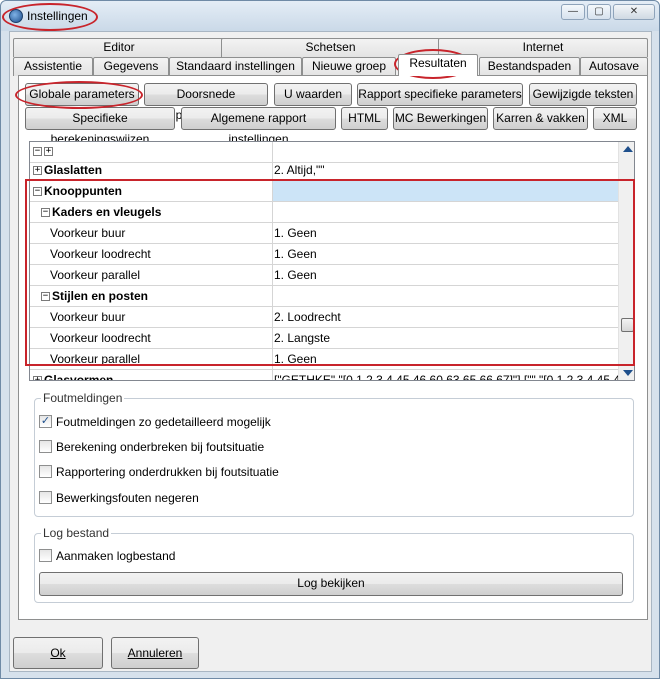 This screenshot has height=679, width=660. What do you see at coordinates (100, 126) in the screenshot?
I see `subtab-specifieke-berekeningswijzen: Specifieke berekeningswijzen` at bounding box center [100, 126].